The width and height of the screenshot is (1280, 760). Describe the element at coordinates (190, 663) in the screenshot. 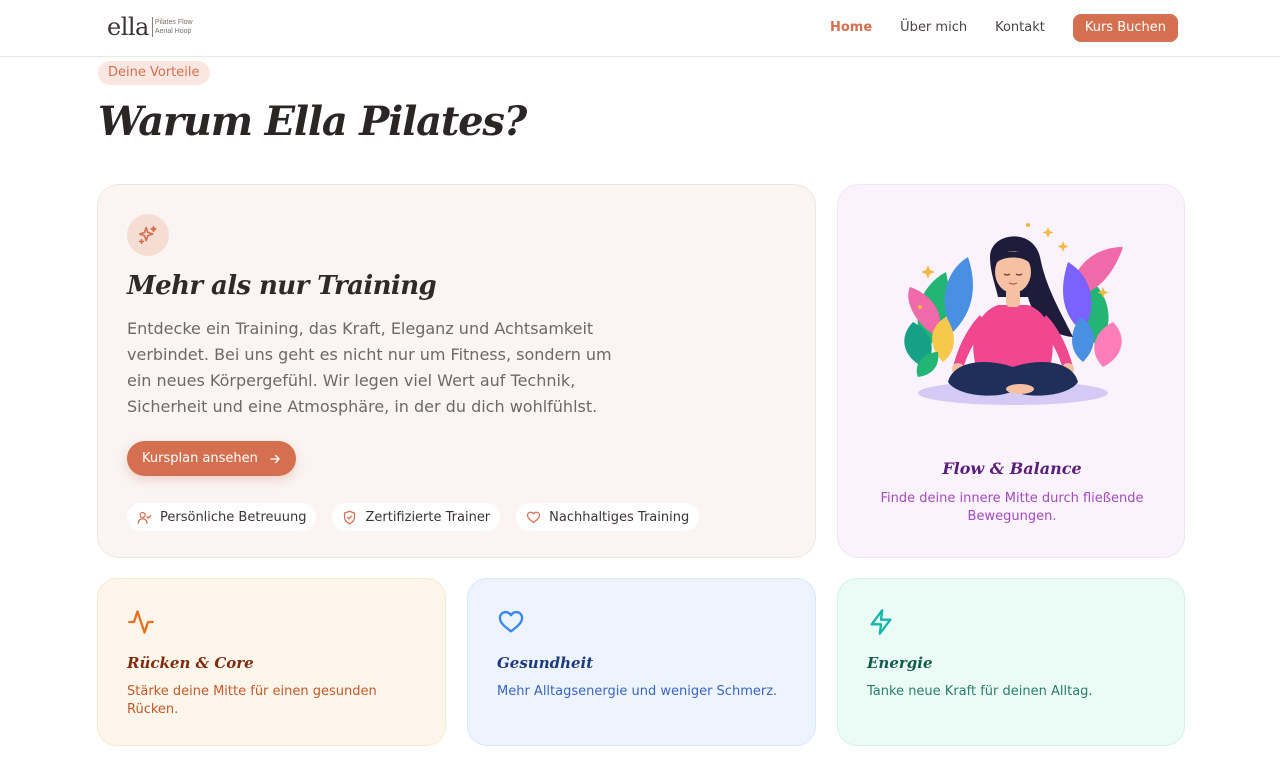

I see `benefit-title: Rücken & Core` at that location.